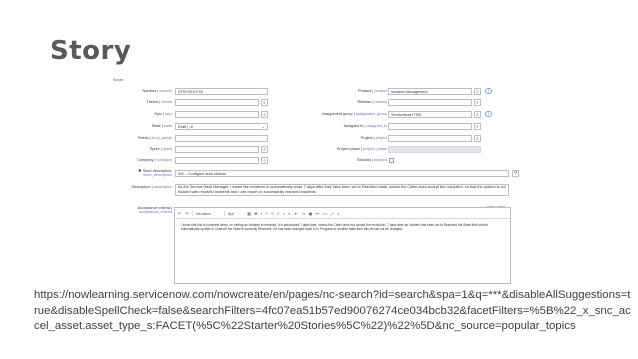 The height and width of the screenshot is (359, 638). Describe the element at coordinates (354, 114) in the screenshot. I see `assignment-group-label: Assignment group | assignment_group` at that location.